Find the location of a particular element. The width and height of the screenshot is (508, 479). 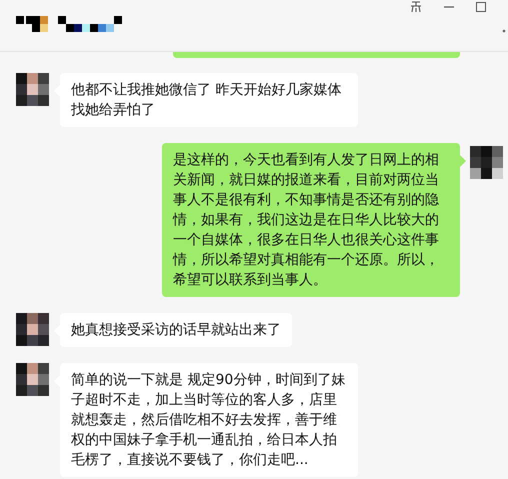

pixelated-title-icon is located at coordinates (69, 24).